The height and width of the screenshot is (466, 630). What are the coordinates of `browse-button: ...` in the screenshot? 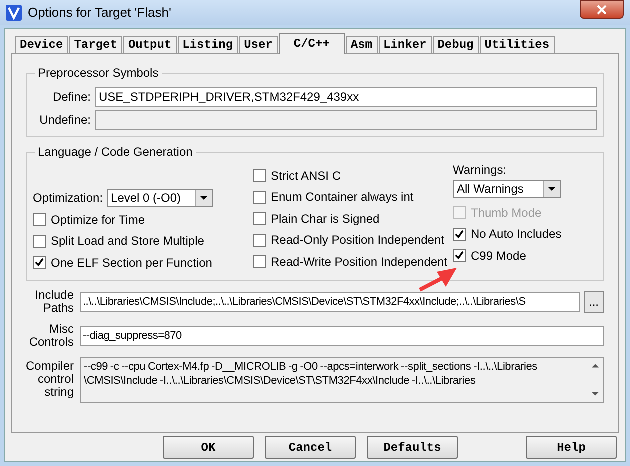 It's located at (594, 301).